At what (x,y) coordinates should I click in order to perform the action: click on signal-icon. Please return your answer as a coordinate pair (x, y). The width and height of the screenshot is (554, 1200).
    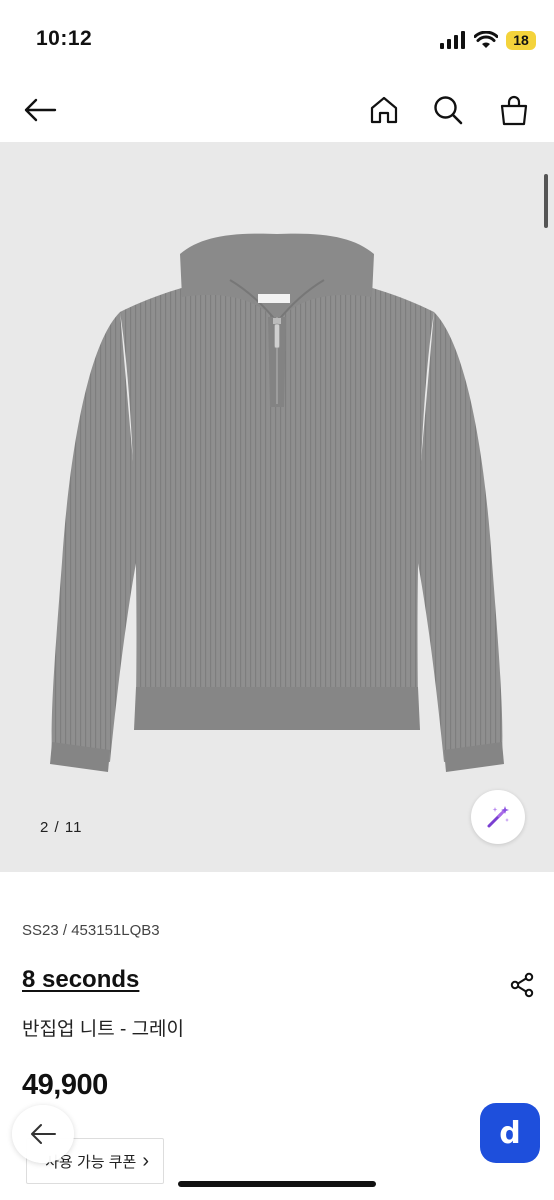
    Looking at the image, I should click on (452, 40).